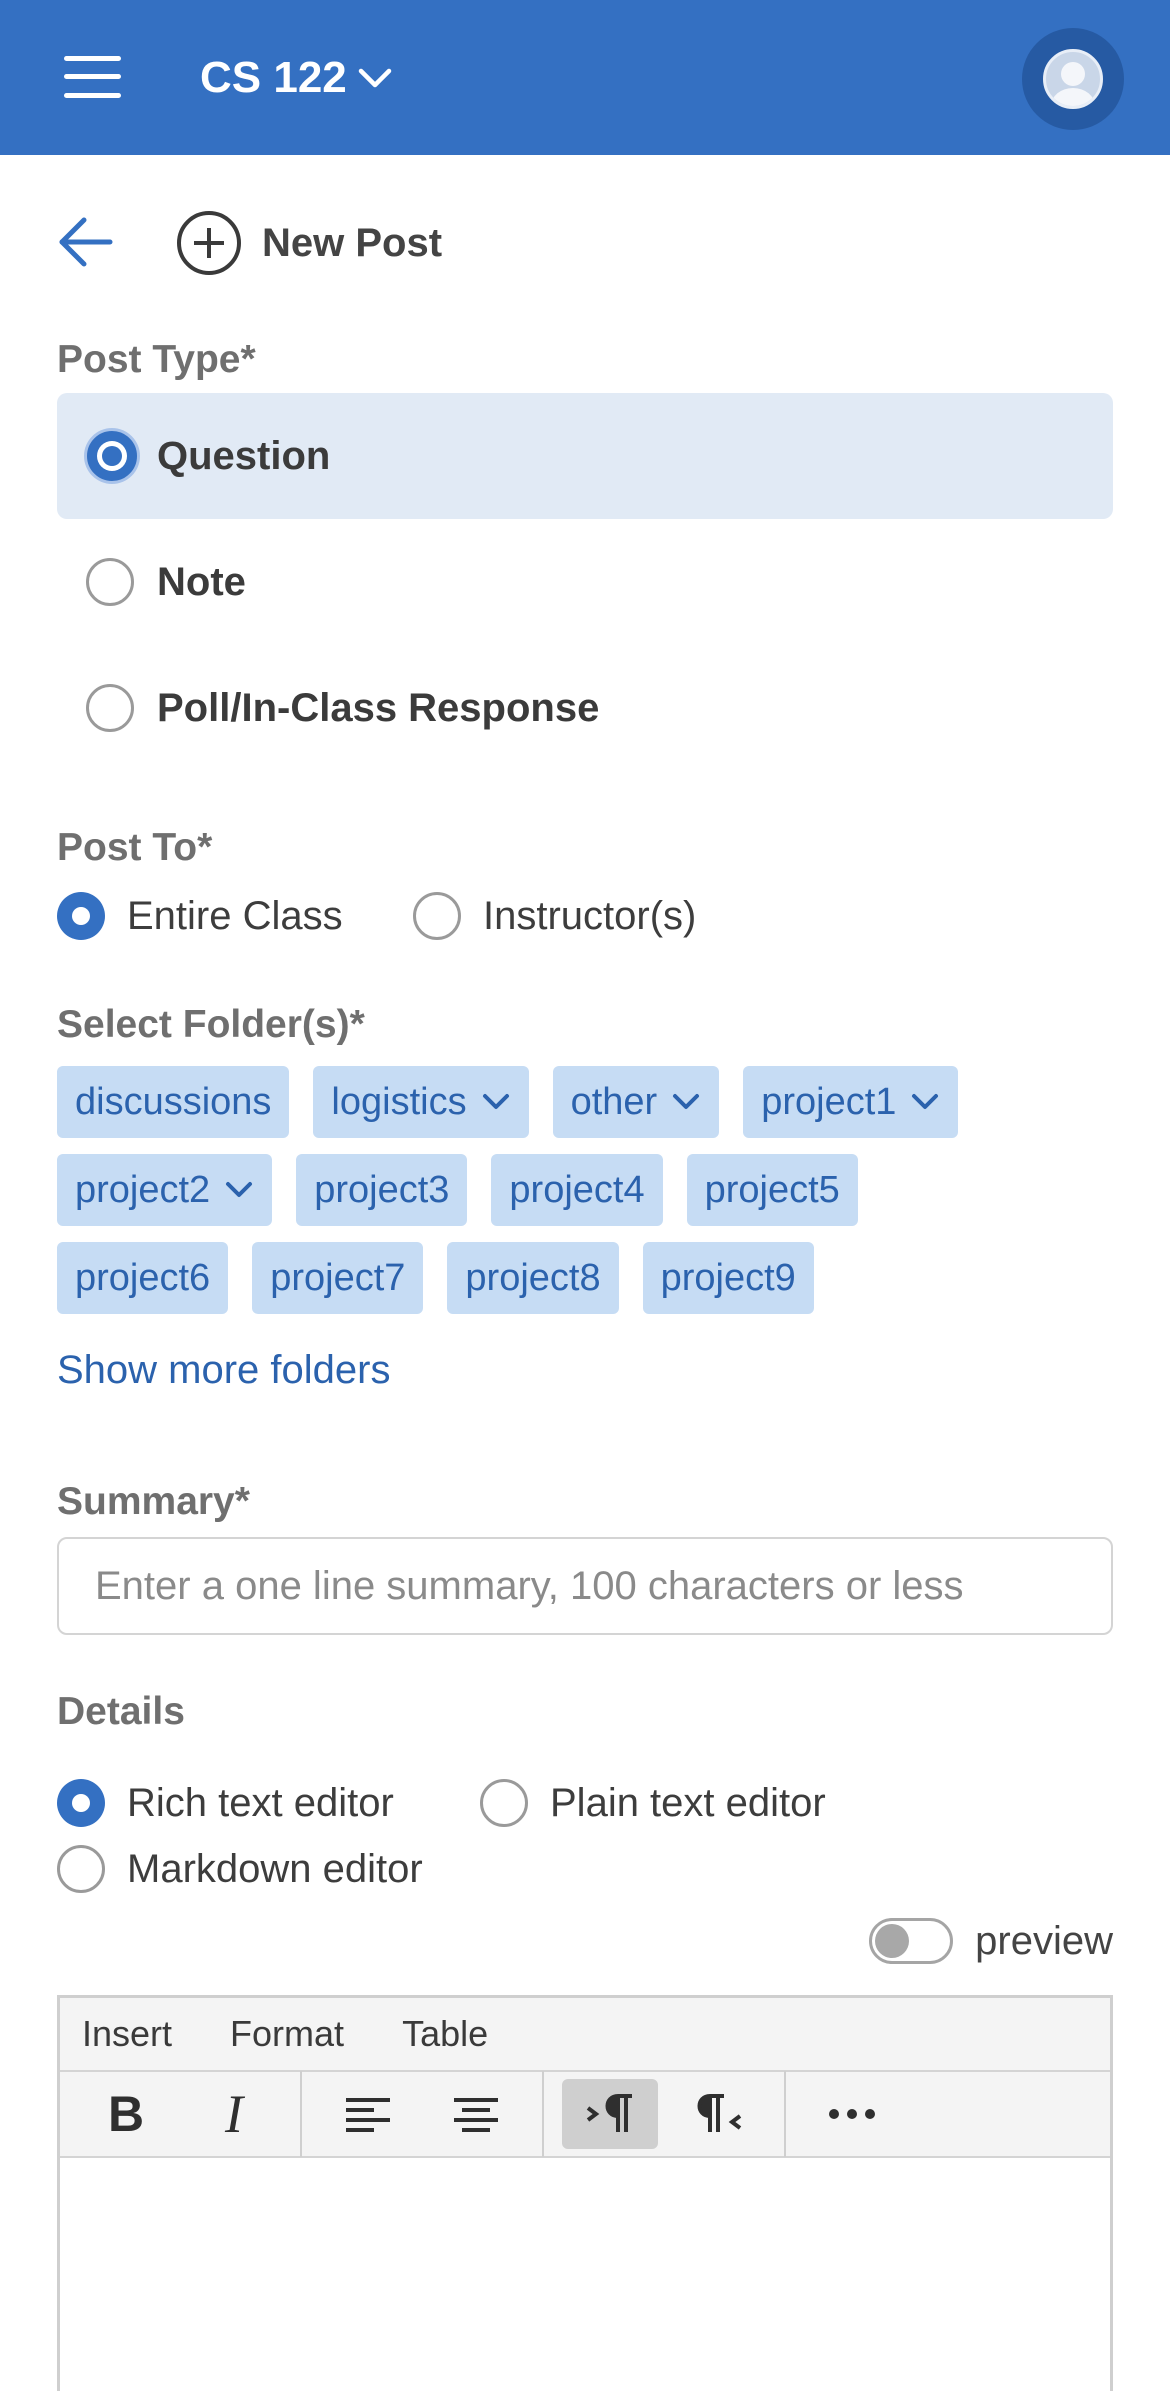 The image size is (1170, 2391). I want to click on post-to-instructors-label: Instructor(s), so click(590, 915).